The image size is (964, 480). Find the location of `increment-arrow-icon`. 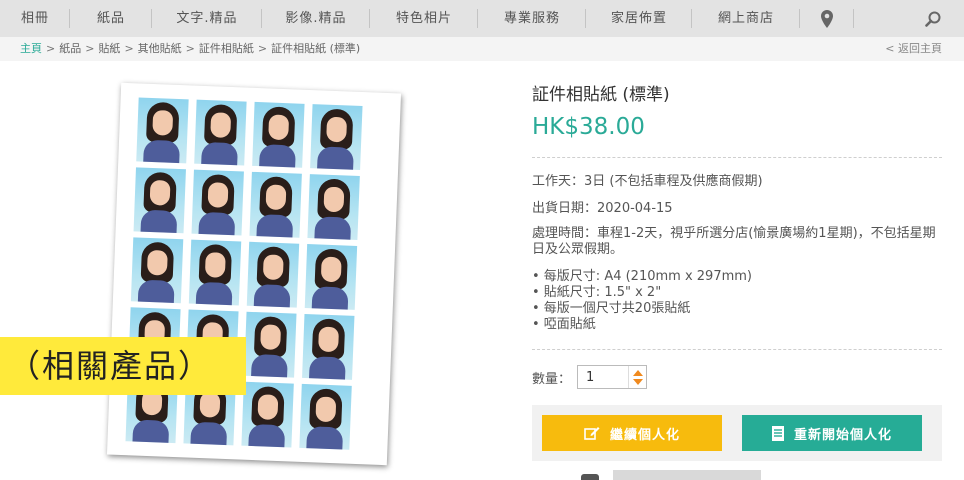

increment-arrow-icon is located at coordinates (638, 373).